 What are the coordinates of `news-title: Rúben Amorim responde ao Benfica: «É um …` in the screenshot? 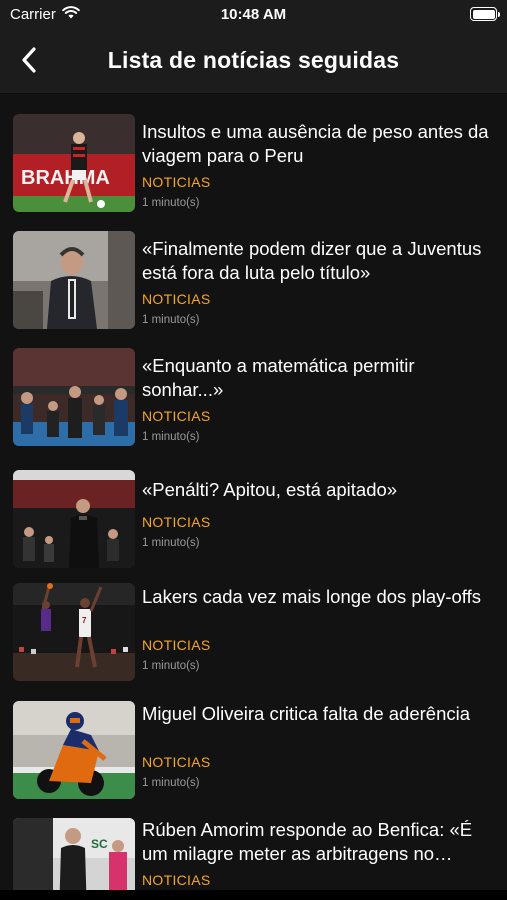 It's located at (307, 841).